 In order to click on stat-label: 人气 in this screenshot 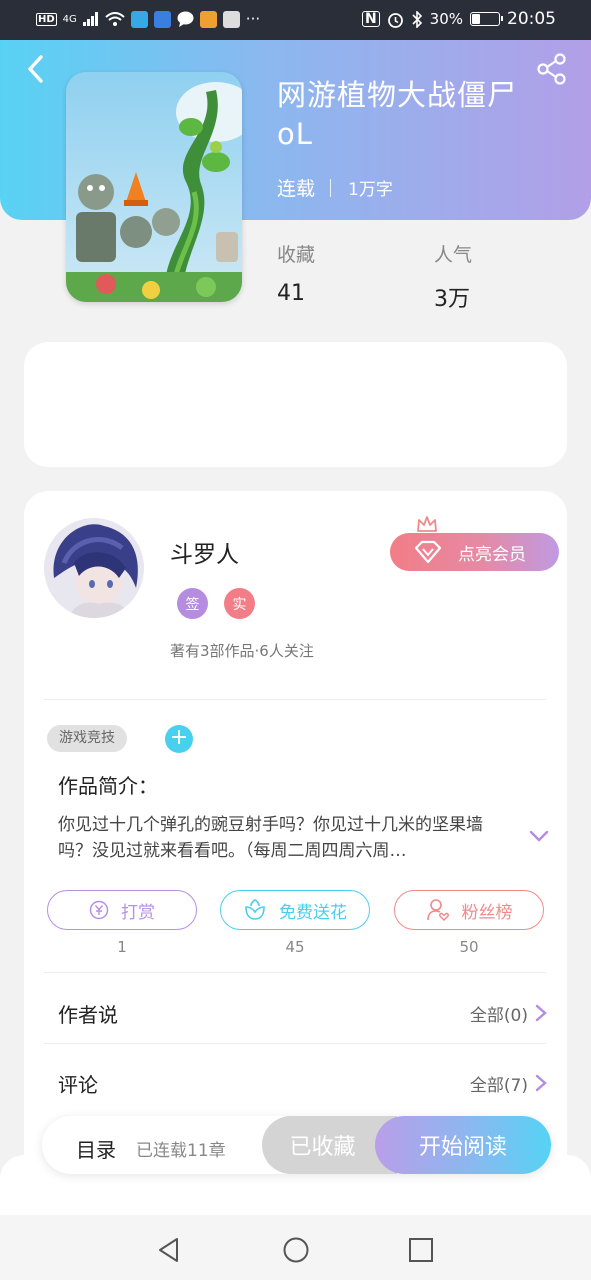, I will do `click(453, 255)`.